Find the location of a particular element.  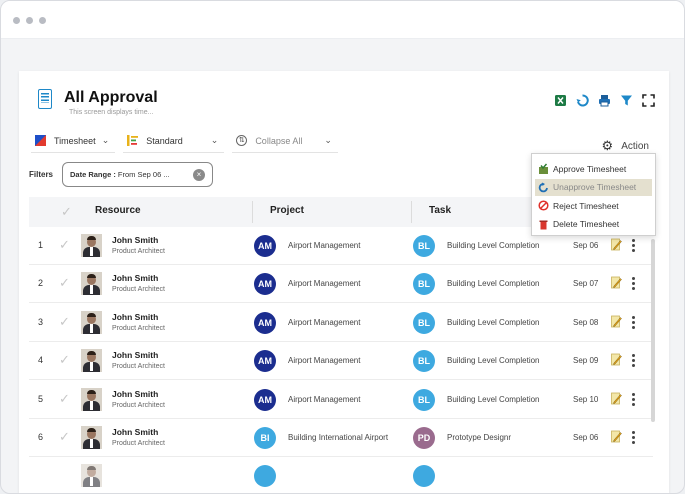

menu-item-label: Unapprove Timesheet is located at coordinates (595, 187).